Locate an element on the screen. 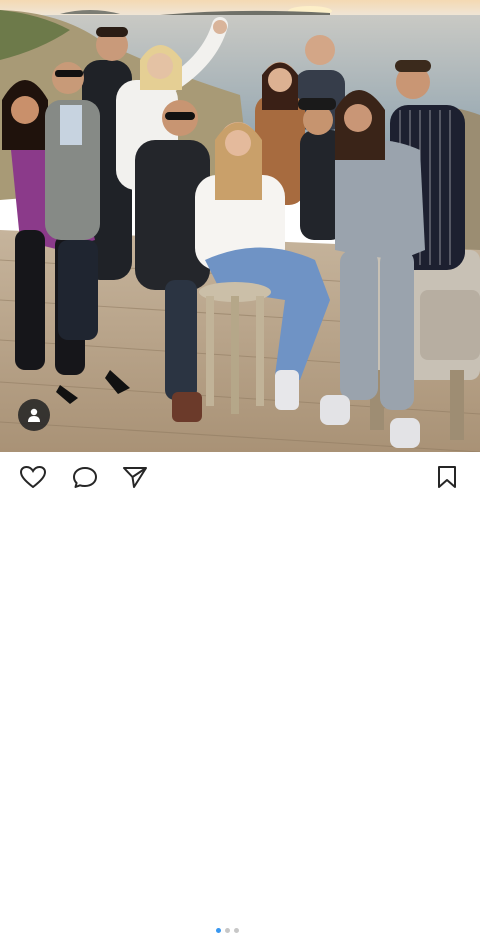  comment-bubble-icon is located at coordinates (85, 477).